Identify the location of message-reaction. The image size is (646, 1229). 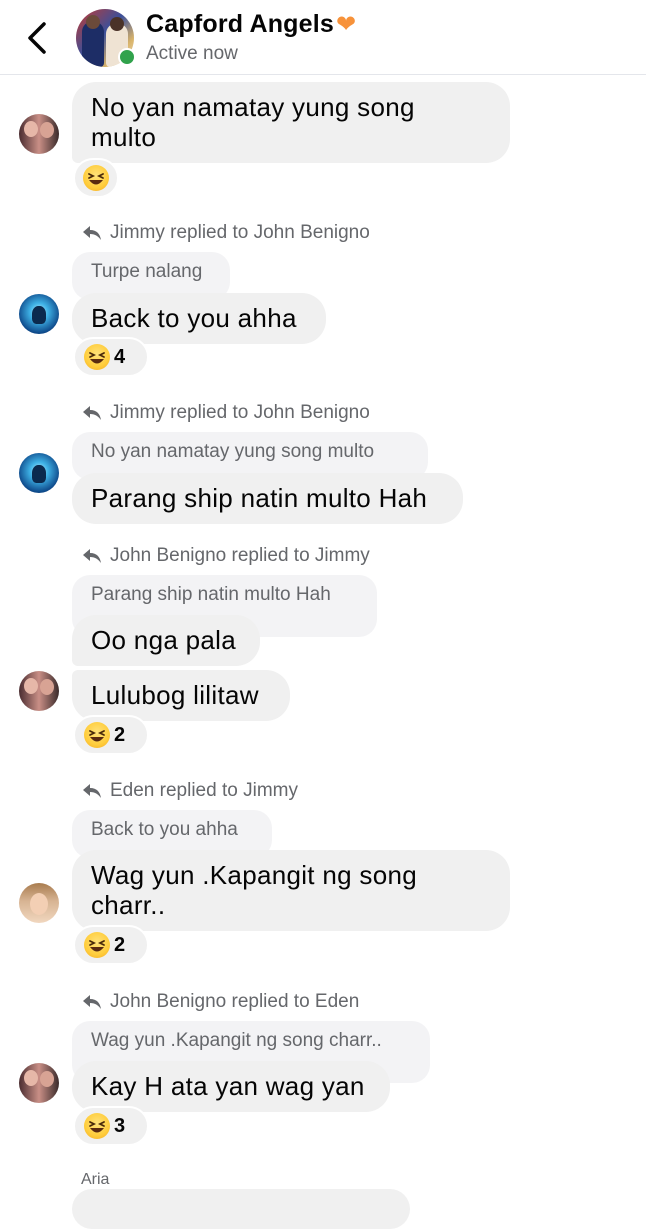
(96, 178).